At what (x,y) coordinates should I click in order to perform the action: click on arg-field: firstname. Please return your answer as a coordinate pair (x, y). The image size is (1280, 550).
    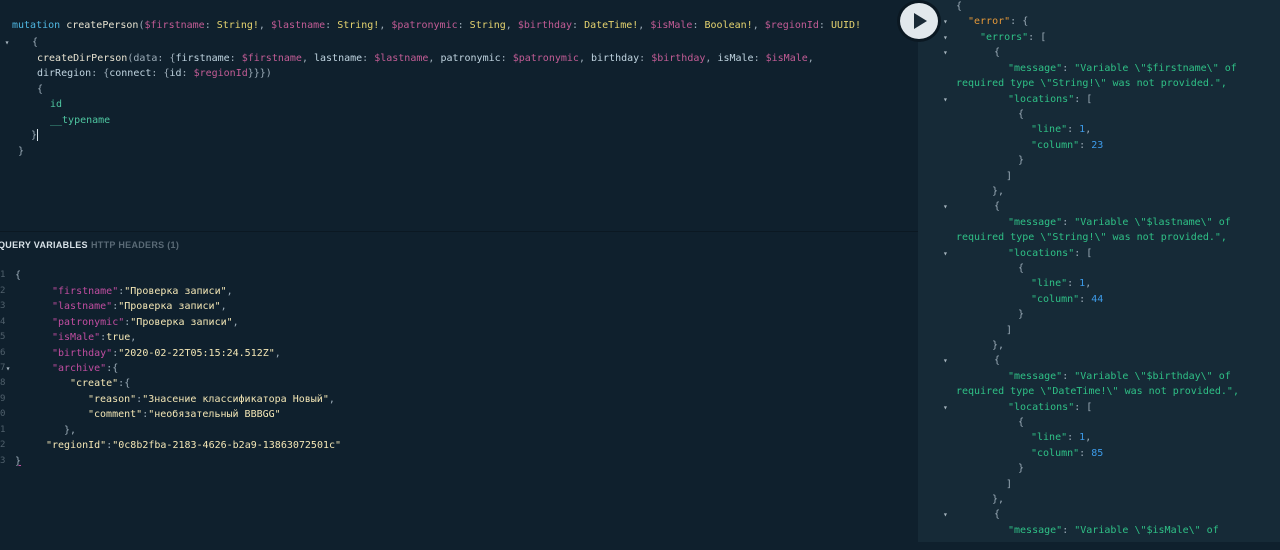
    Looking at the image, I should click on (202, 58).